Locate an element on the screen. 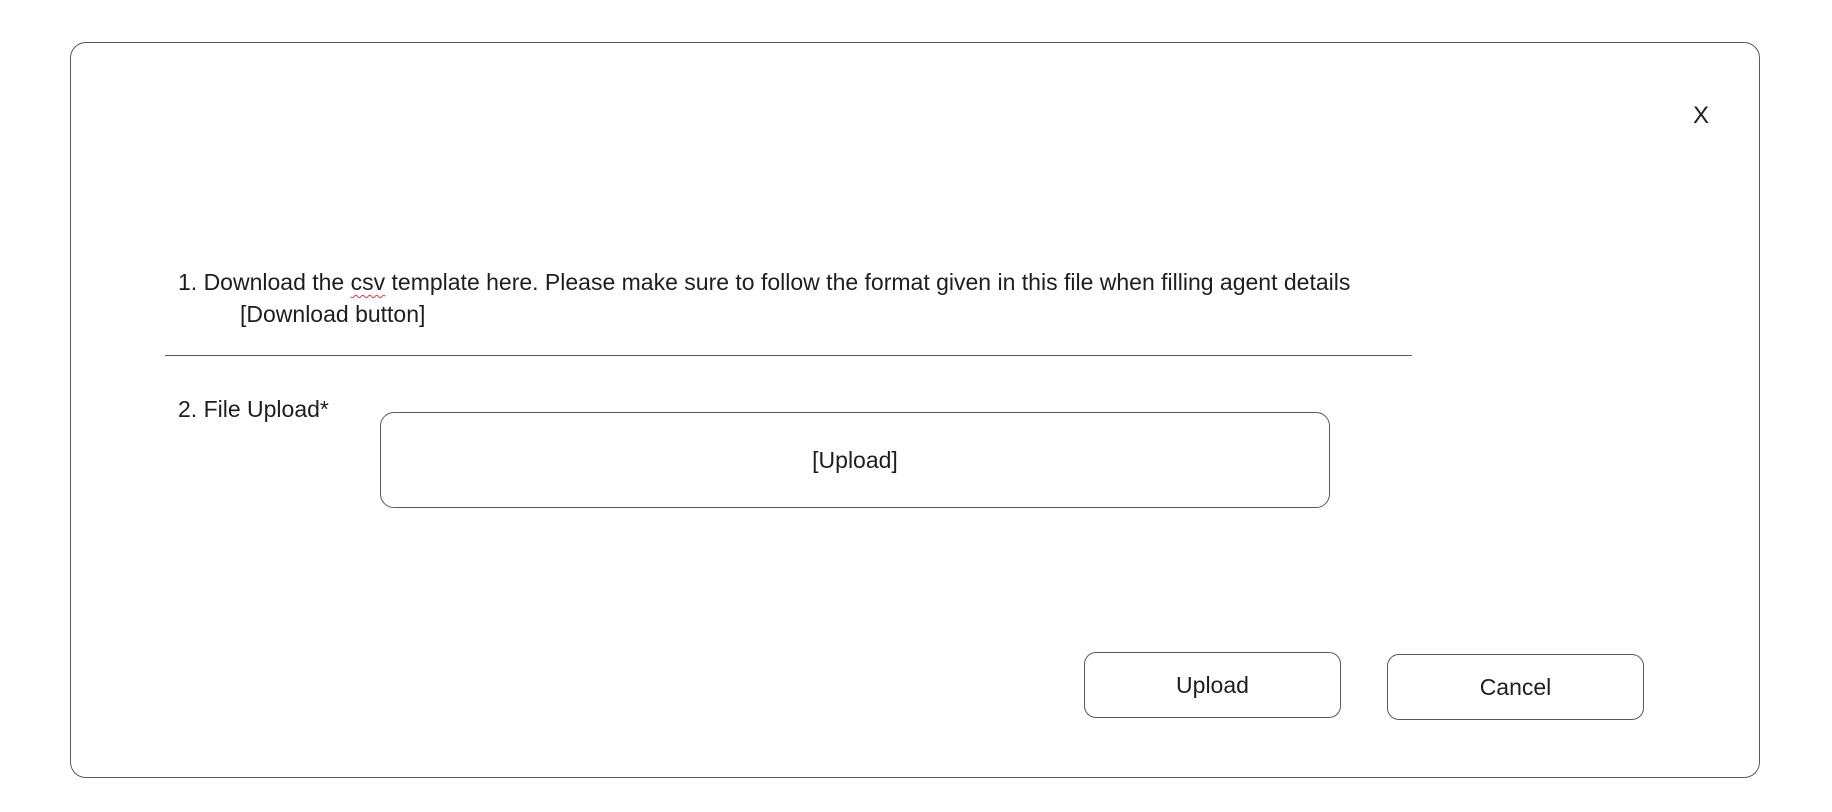  cancel-button: Cancel is located at coordinates (1515, 687).